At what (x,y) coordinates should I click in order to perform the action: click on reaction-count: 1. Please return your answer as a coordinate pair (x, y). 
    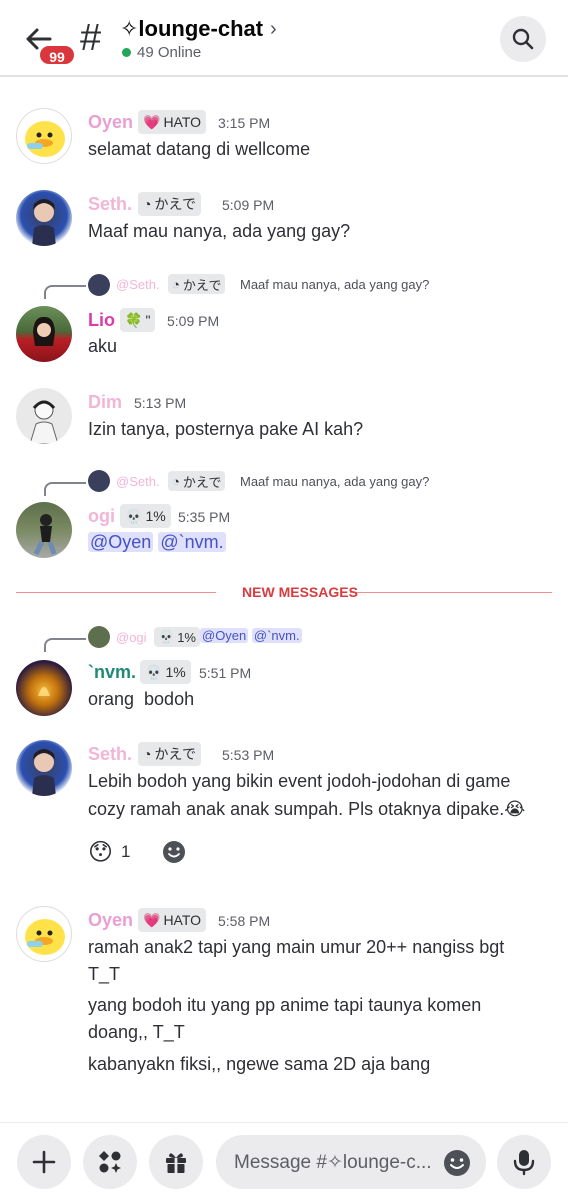
    Looking at the image, I should click on (126, 851).